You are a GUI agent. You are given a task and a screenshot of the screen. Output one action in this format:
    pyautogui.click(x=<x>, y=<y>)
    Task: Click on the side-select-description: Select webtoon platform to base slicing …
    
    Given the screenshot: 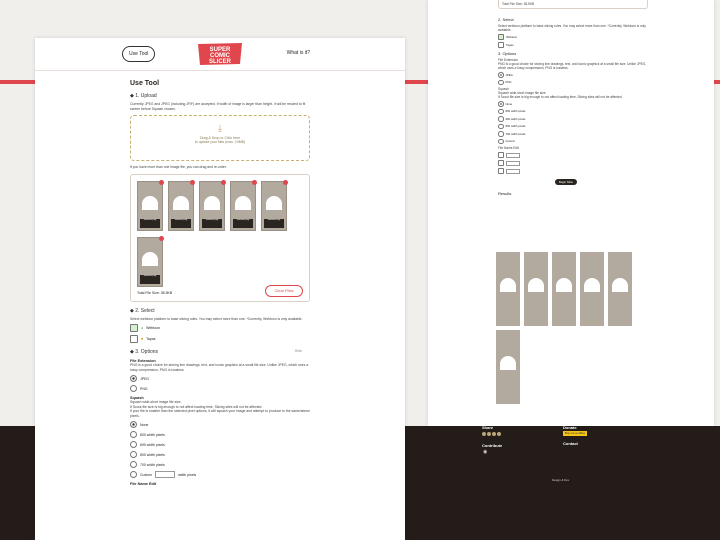 What is the action you would take?
    pyautogui.click(x=572, y=28)
    